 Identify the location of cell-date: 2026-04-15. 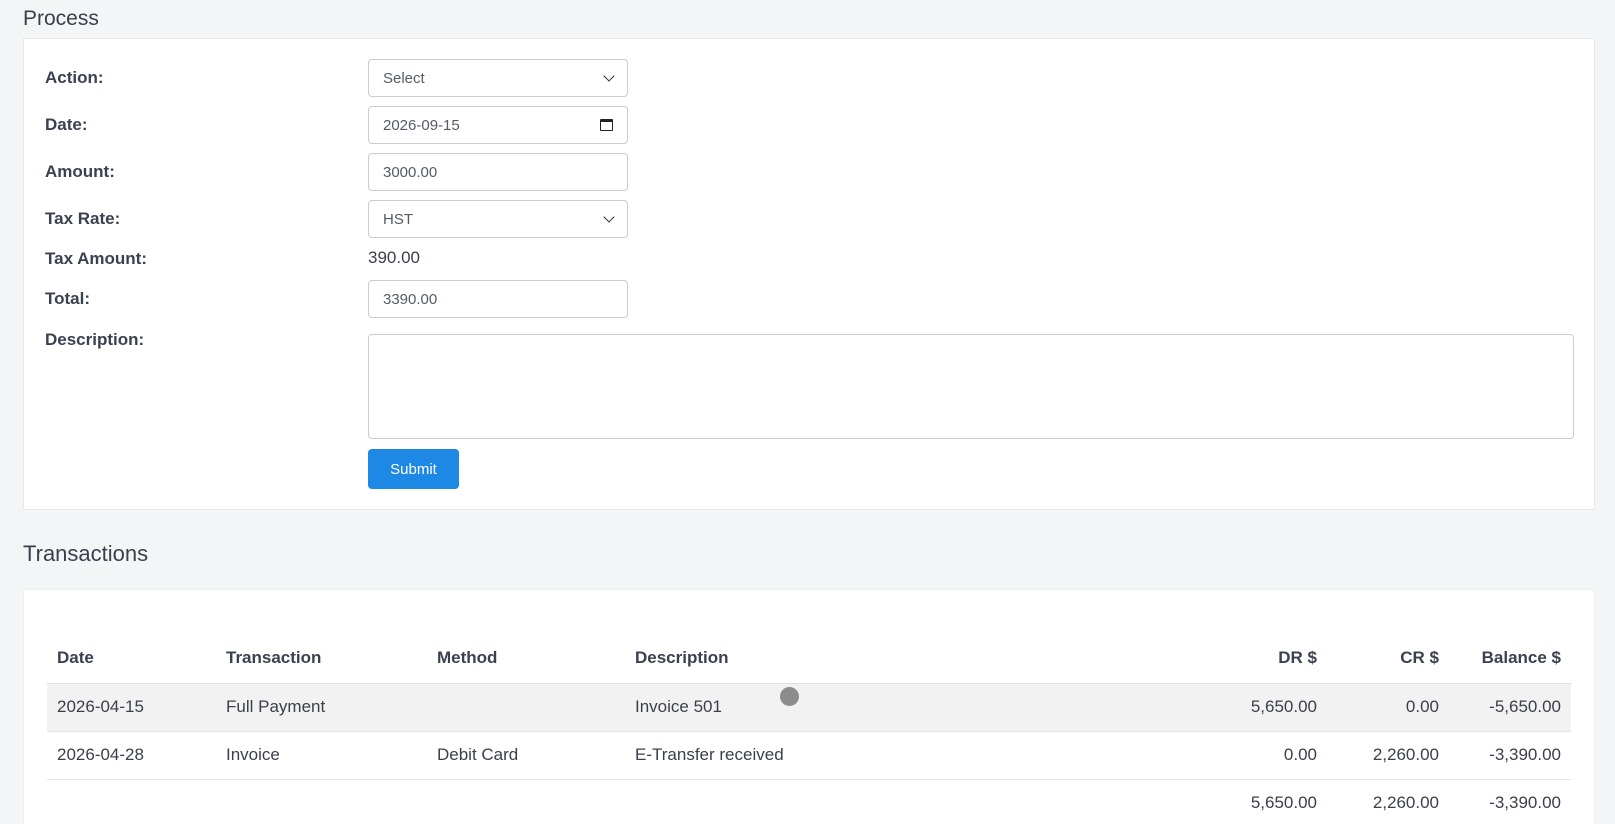
(131, 707).